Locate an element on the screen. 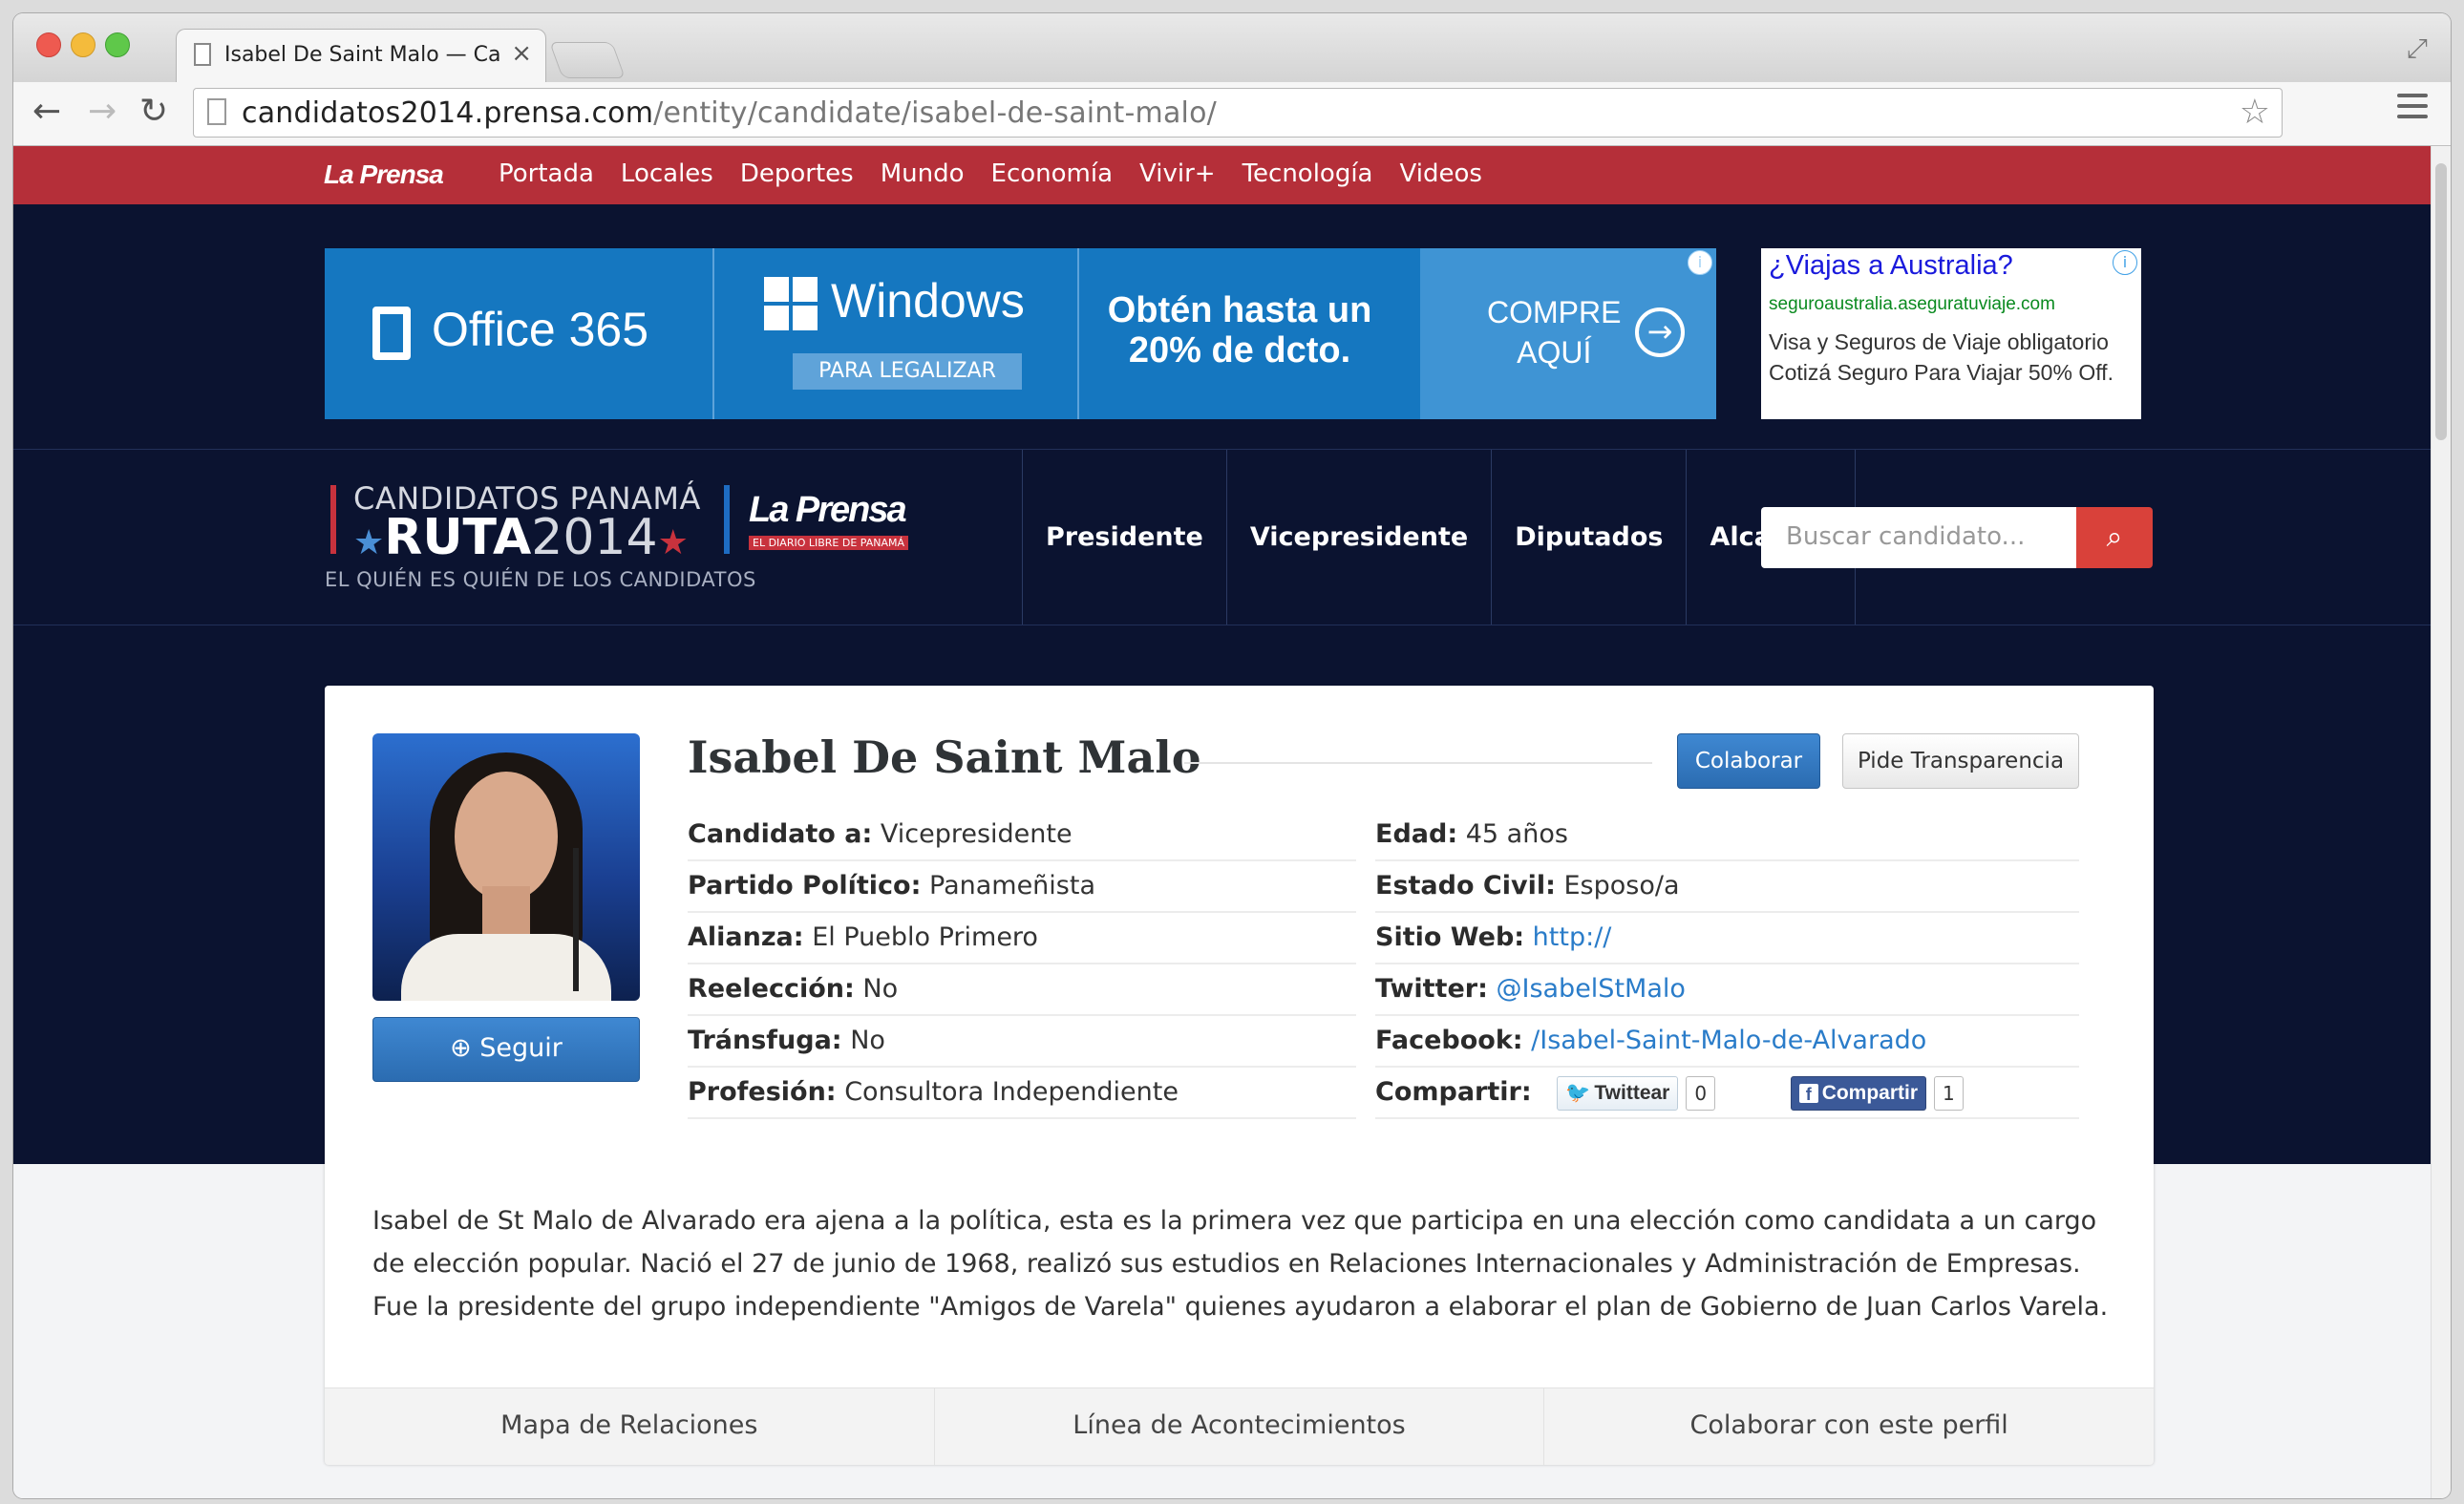  facebook-link: /Isabel-Saint-Malo-de-Alvarado is located at coordinates (1728, 1040).